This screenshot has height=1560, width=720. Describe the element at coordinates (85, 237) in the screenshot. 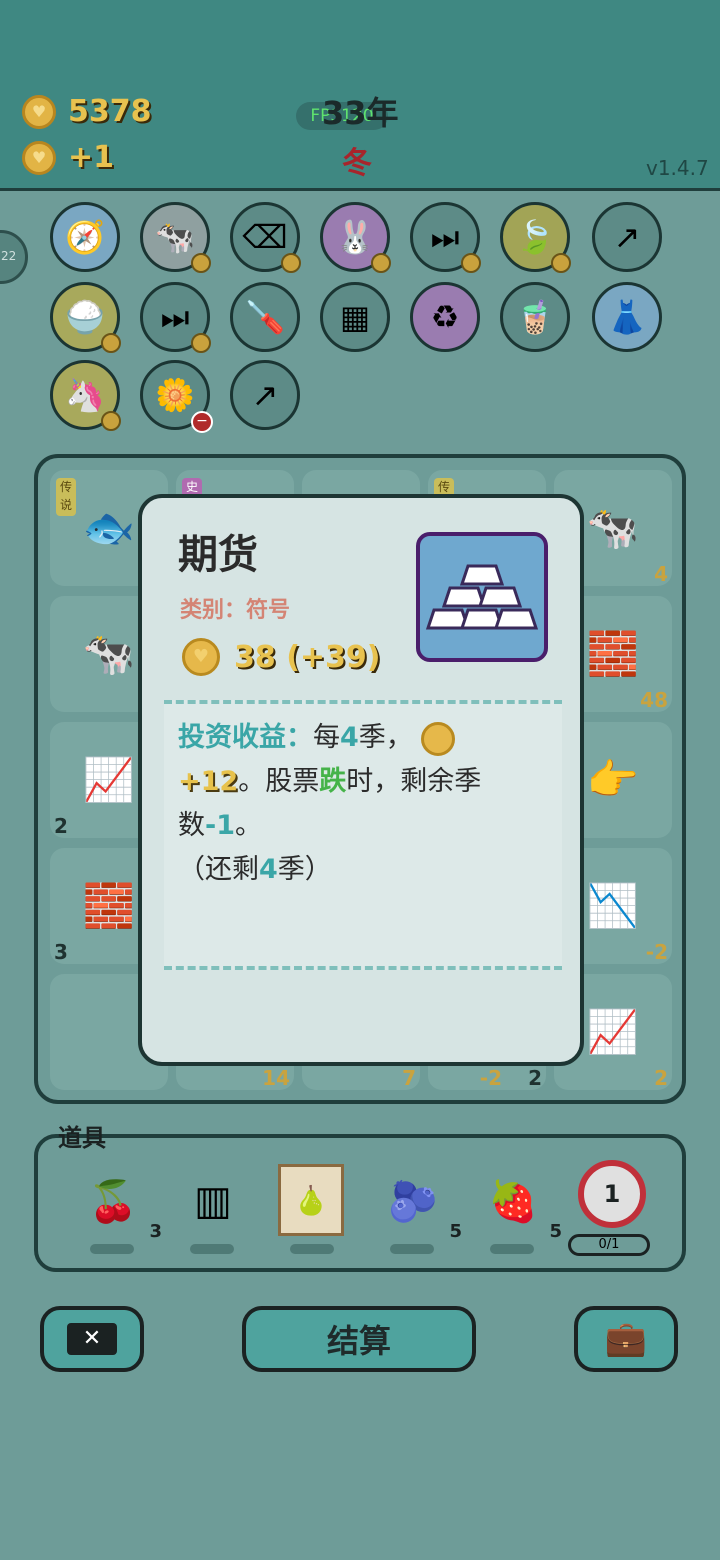

I see `compass-icon: 🧭` at that location.